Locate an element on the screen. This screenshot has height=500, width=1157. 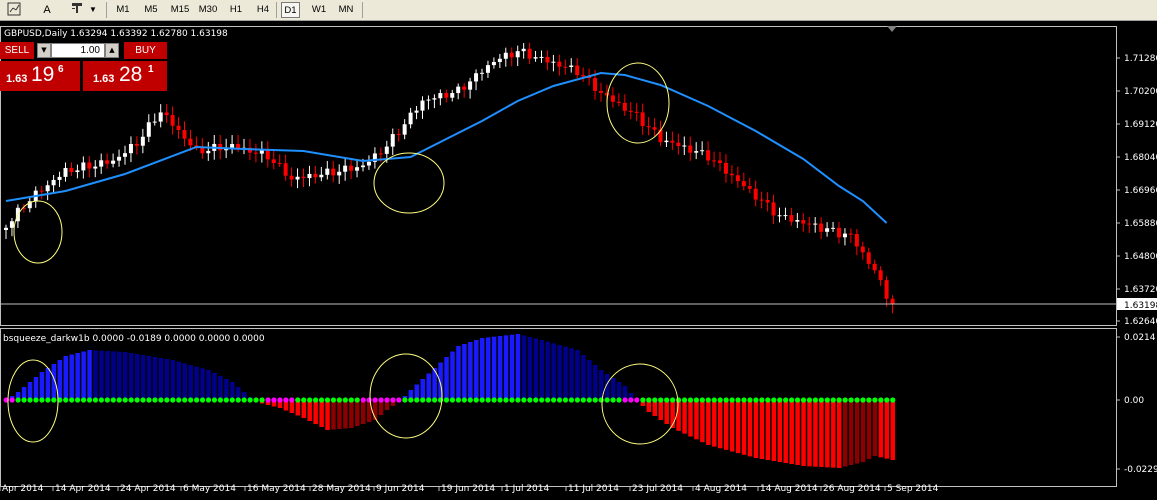
shift-marker-icon is located at coordinates (892, 29).